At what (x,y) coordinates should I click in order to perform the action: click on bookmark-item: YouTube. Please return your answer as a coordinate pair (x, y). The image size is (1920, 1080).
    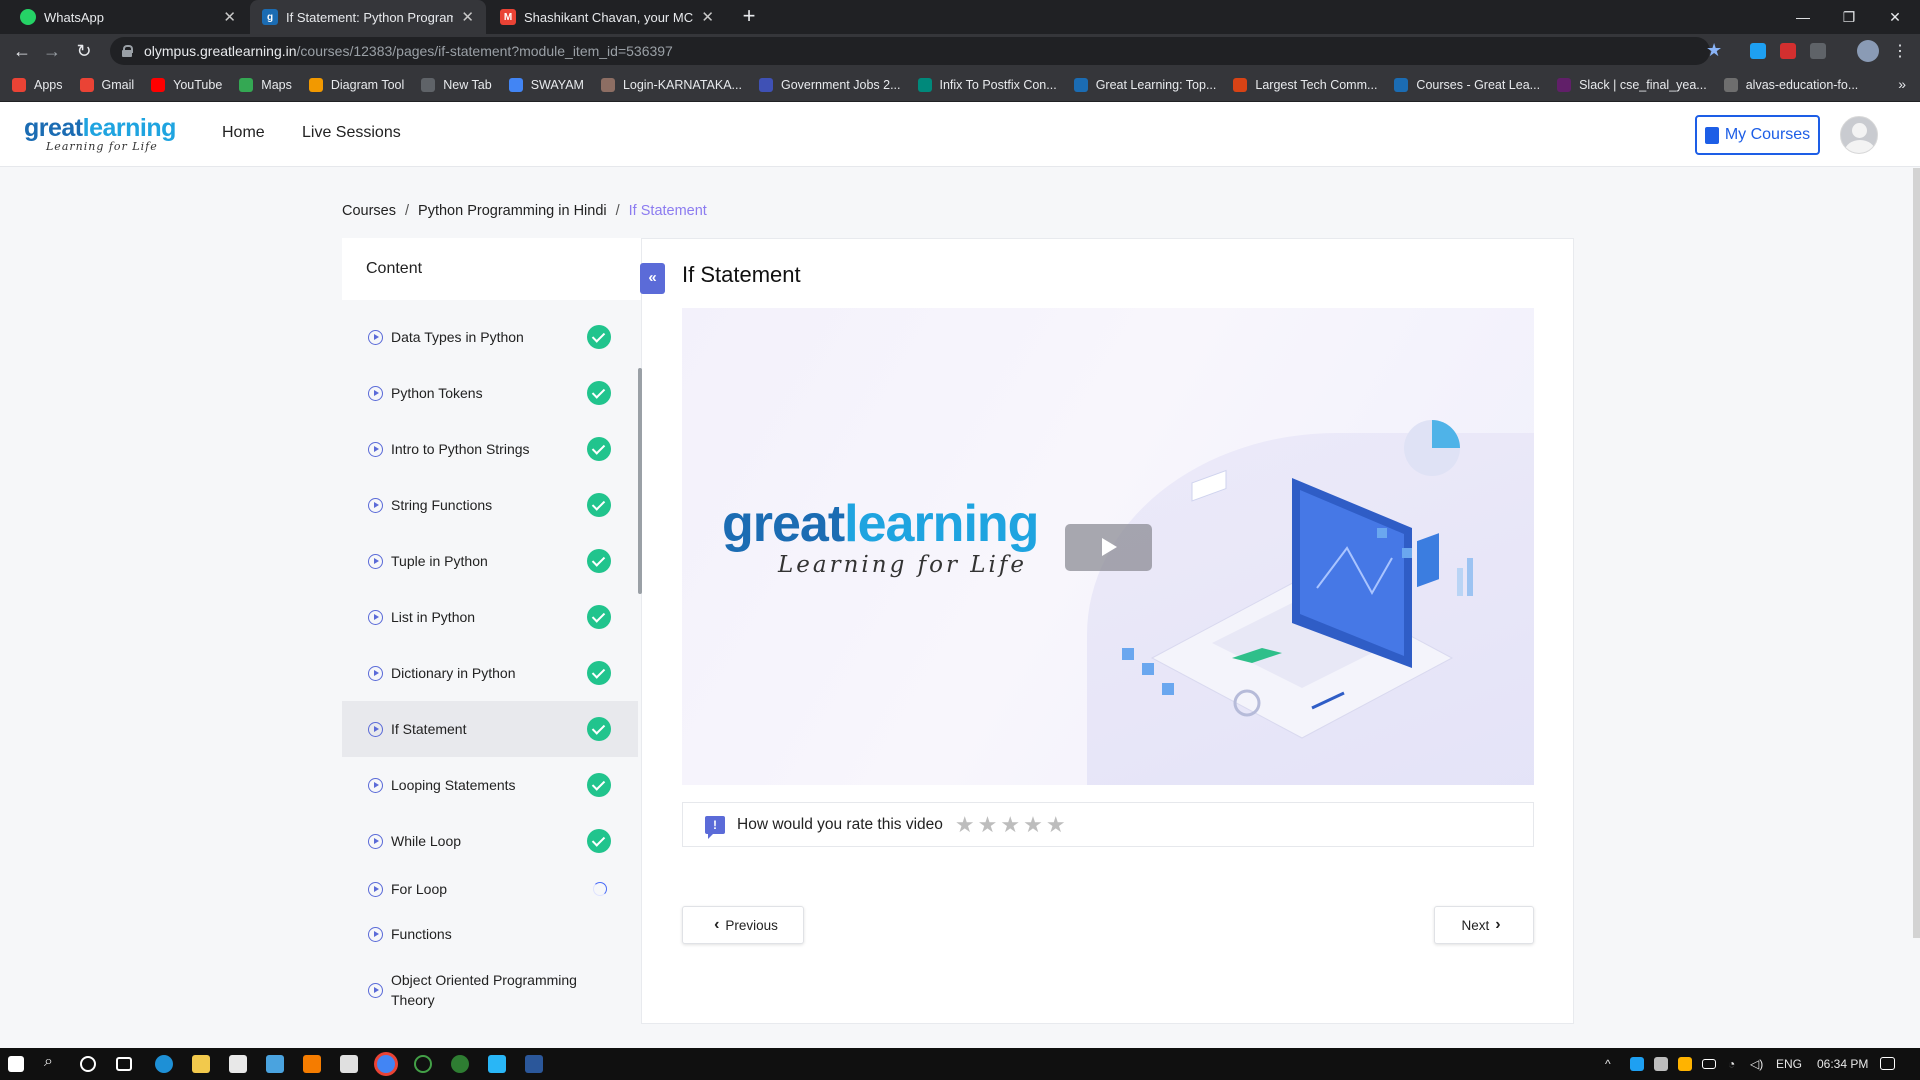
    Looking at the image, I should click on (186, 84).